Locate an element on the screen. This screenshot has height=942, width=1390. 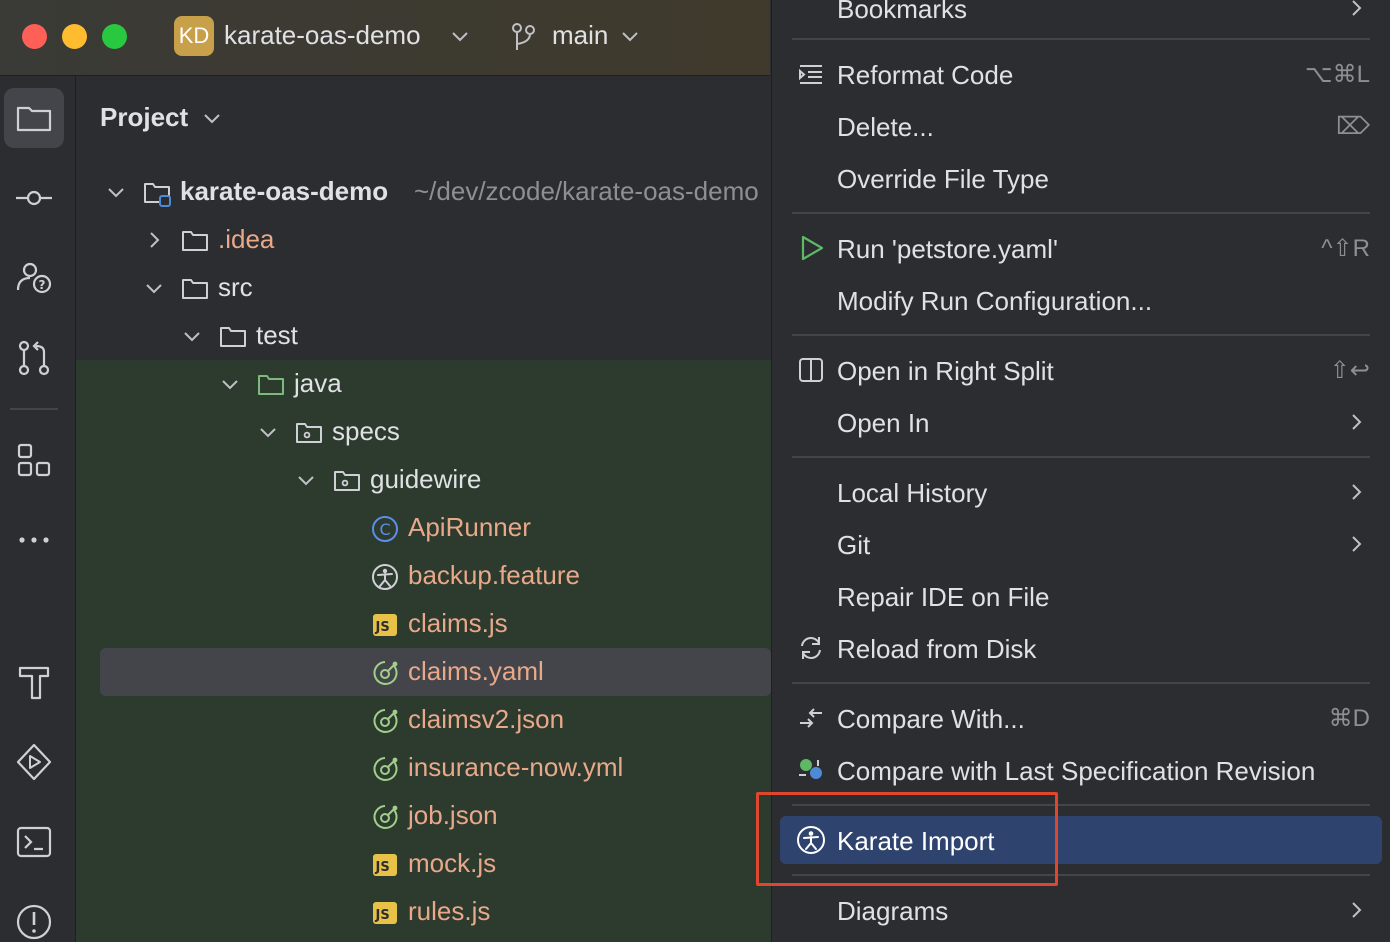
menu-item-label: Diagrams is located at coordinates (893, 911).